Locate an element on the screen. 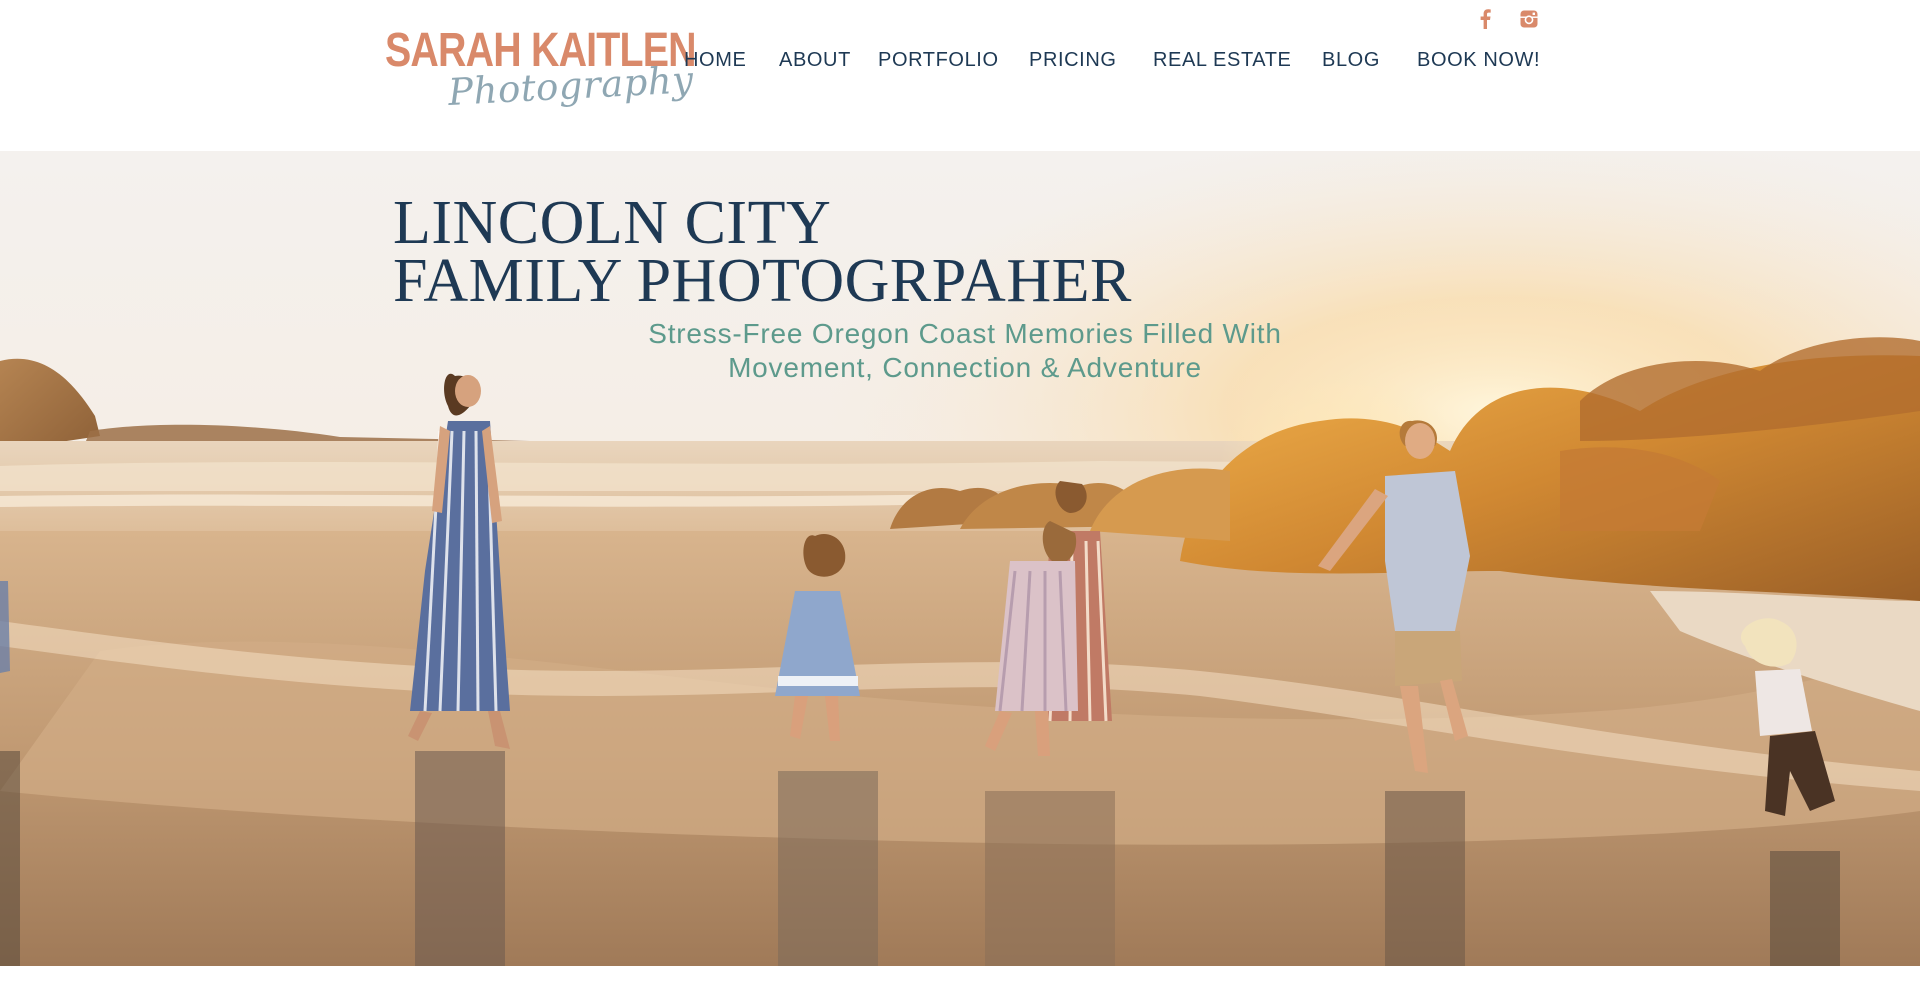 Image resolution: width=1920 pixels, height=993 pixels. hero-title-line-2: FAMILY PHOTOGRPAHER is located at coordinates (762, 281).